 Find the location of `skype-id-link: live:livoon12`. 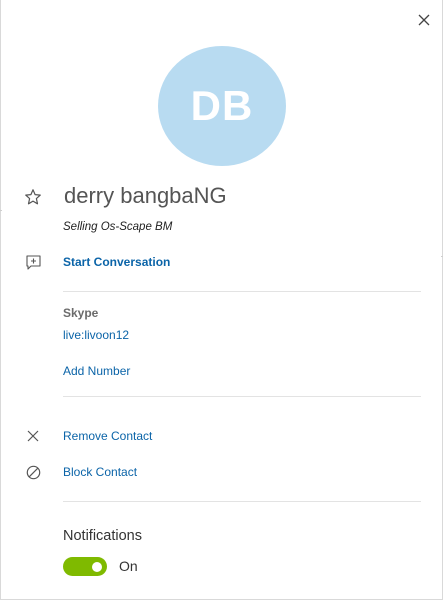

skype-id-link: live:livoon12 is located at coordinates (96, 335).